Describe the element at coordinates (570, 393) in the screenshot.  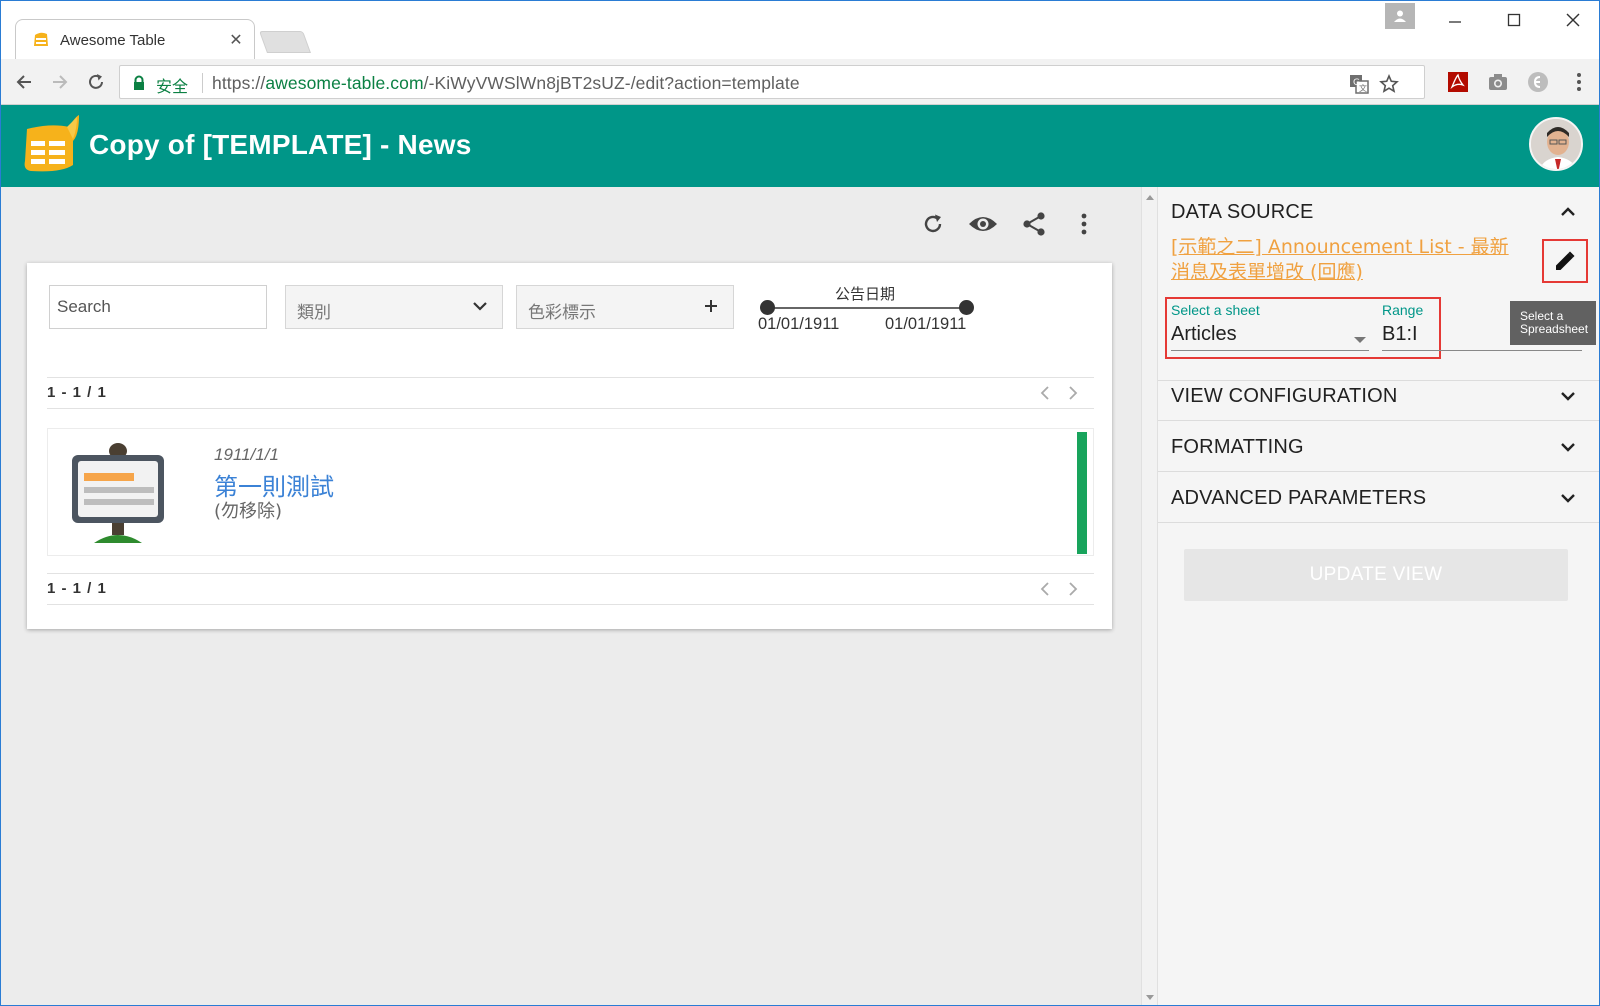
I see `top-pagination: 1 - 1 / 1` at that location.